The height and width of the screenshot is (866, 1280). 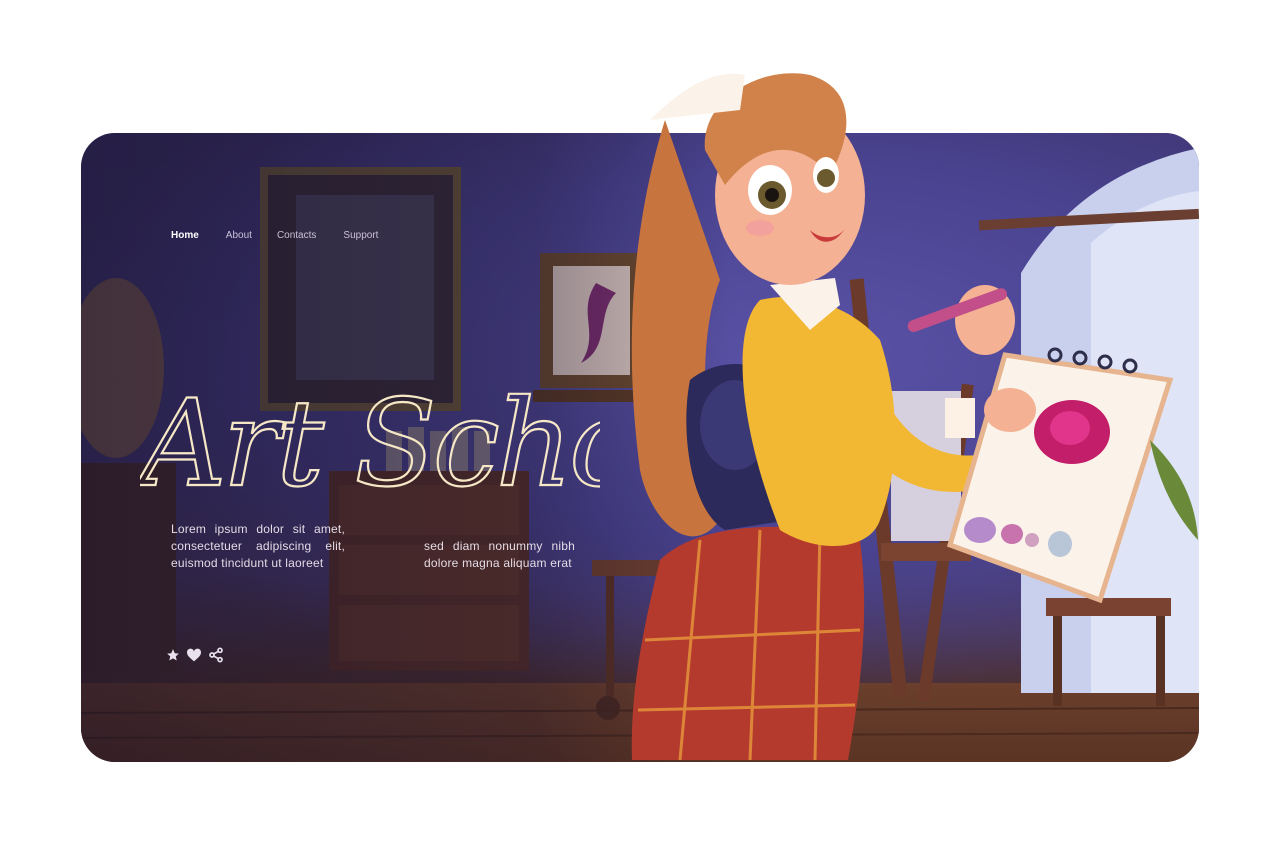 I want to click on social-icons, so click(x=195, y=655).